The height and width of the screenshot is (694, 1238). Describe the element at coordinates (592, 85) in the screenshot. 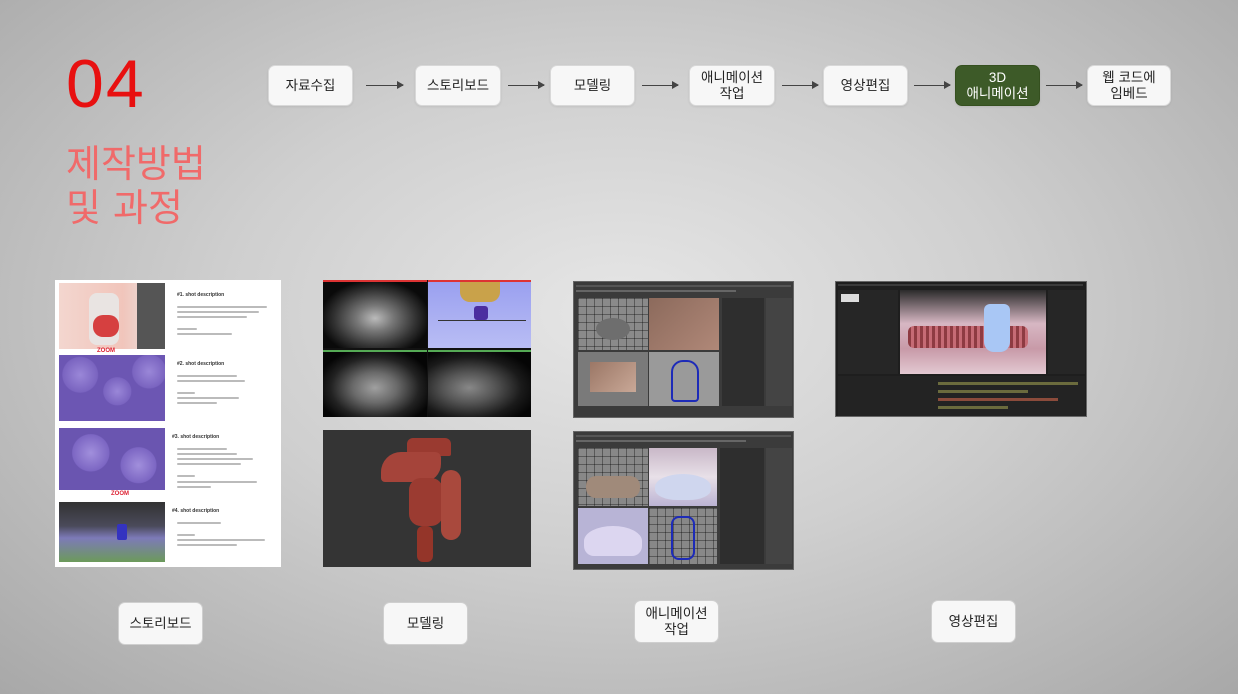

I see `step-modeling: 모델링` at that location.